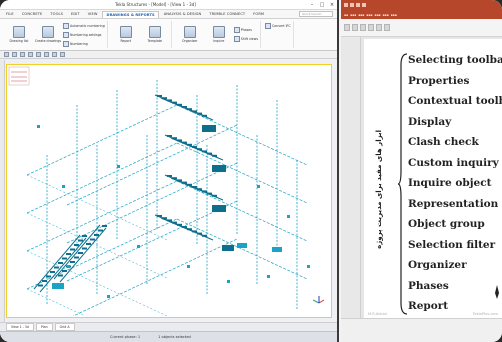  Describe the element at coordinates (190, 34) in the screenshot. I see `organizer-button: Organizer` at that location.